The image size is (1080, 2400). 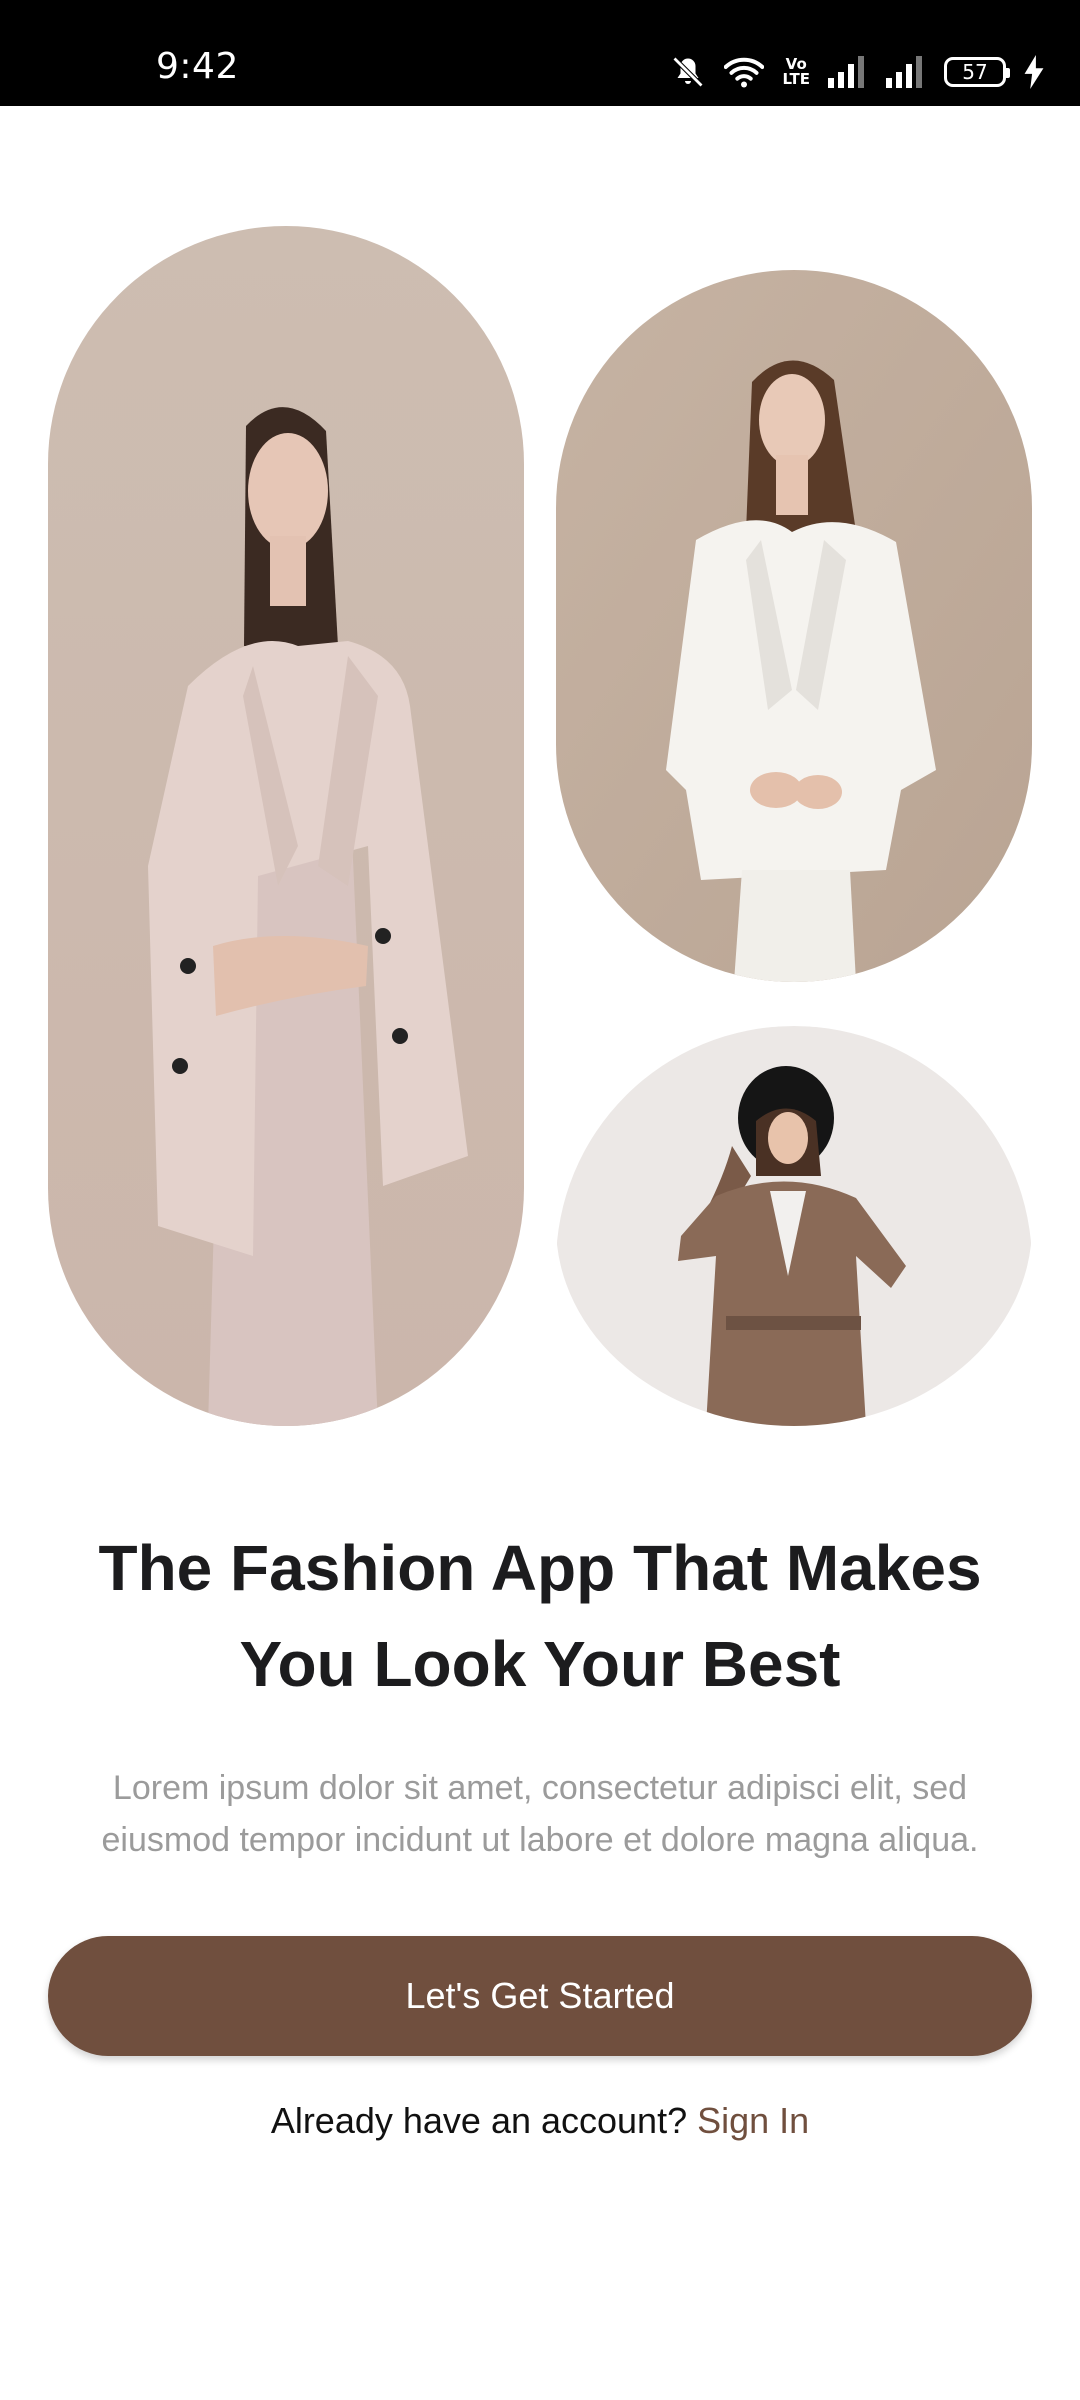 What do you see at coordinates (540, 53) in the screenshot?
I see `status-bar: 9:42 Vo LTE 57` at bounding box center [540, 53].